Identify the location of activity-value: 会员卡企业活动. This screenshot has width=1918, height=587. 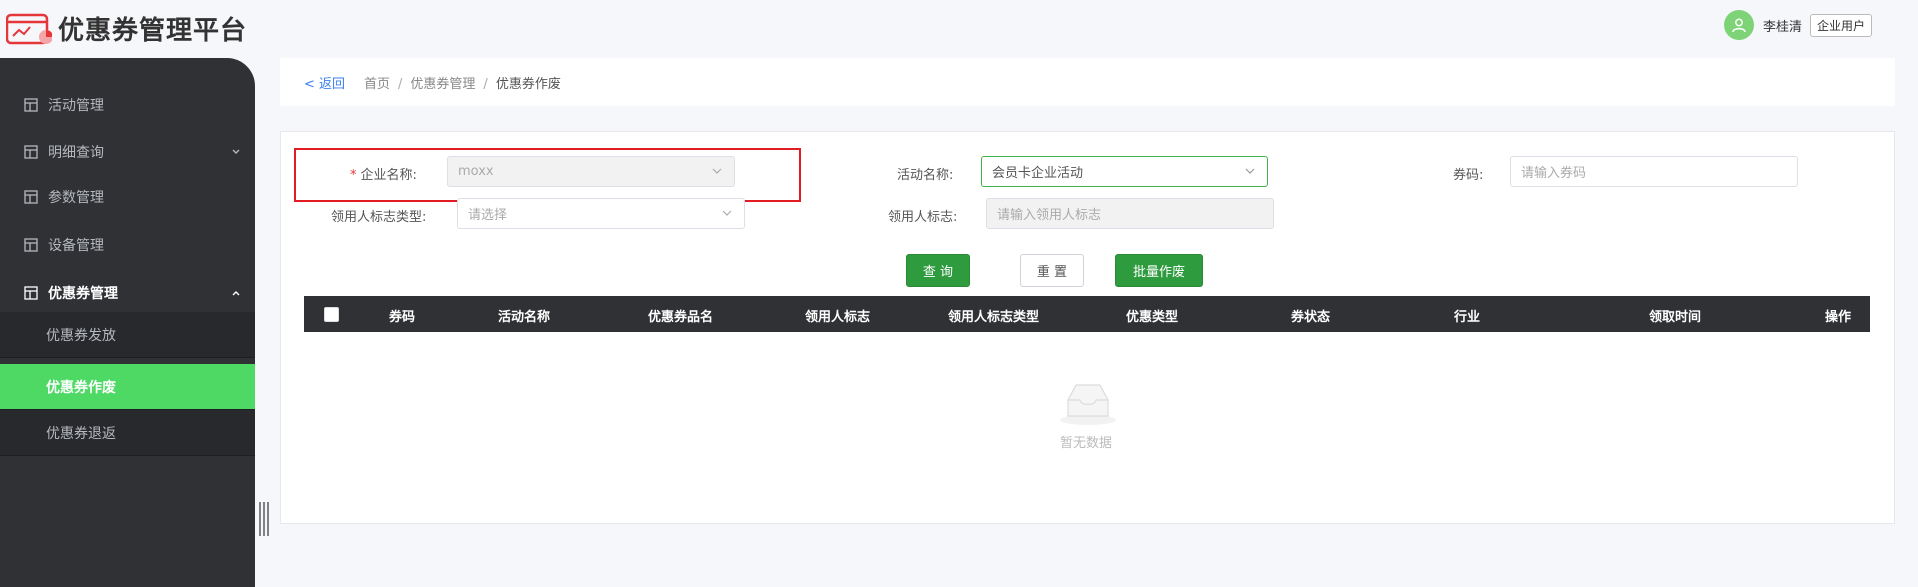
(1038, 173).